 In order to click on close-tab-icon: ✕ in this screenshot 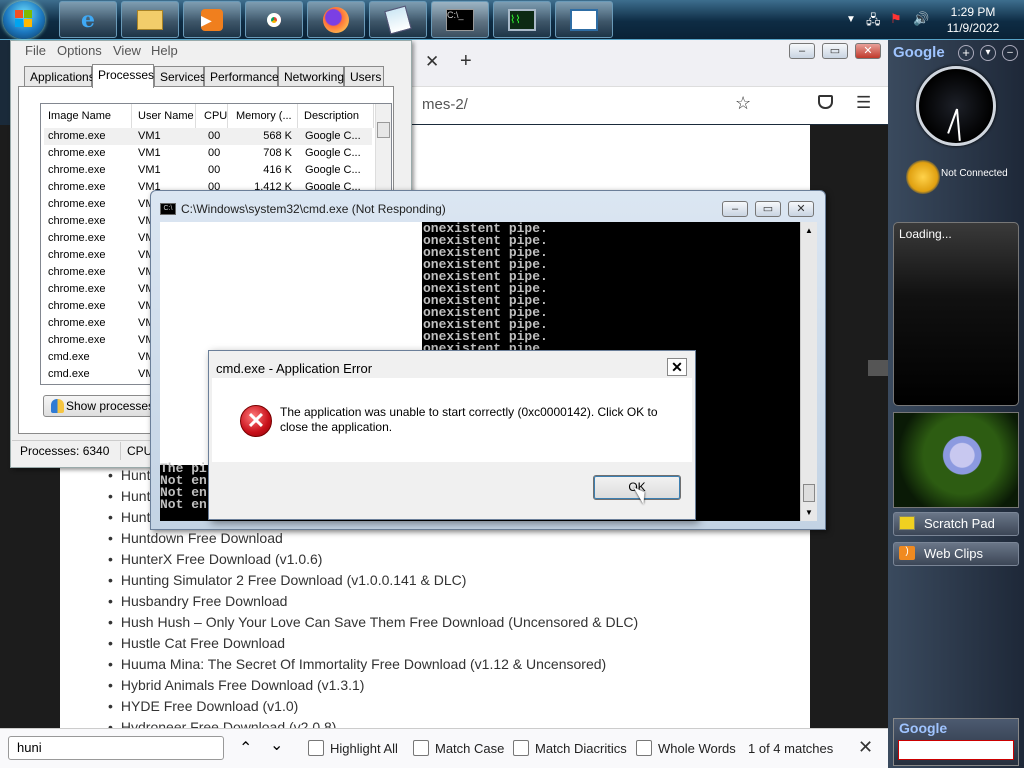, I will do `click(432, 62)`.